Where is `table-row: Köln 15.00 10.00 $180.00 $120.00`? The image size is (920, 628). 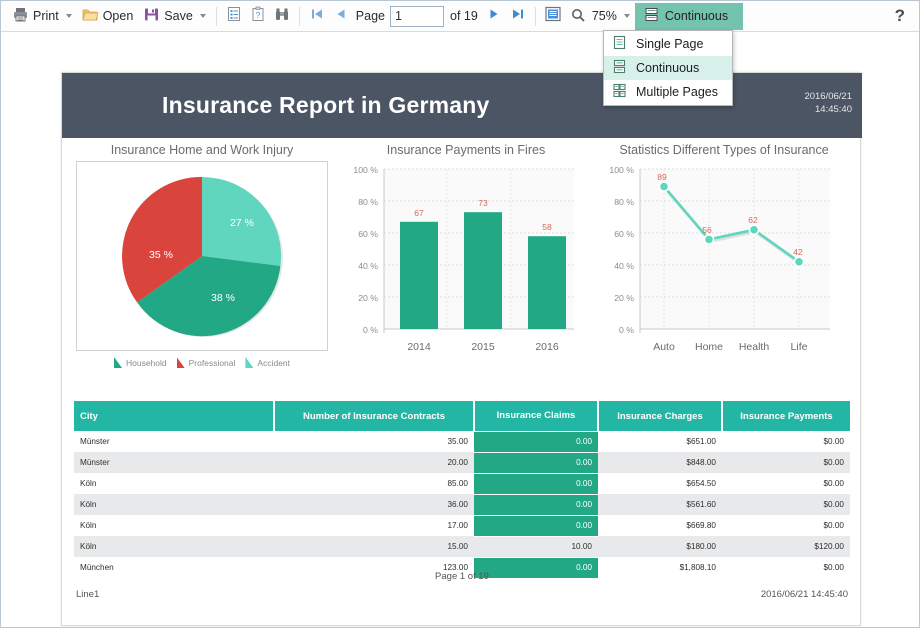 table-row: Köln 15.00 10.00 $180.00 $120.00 is located at coordinates (462, 546).